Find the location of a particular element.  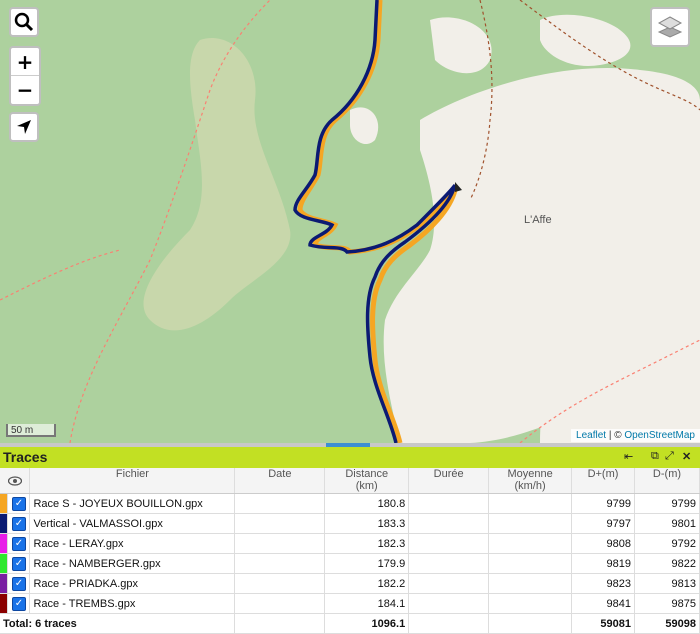

table-row: ✓ Vertical - VALMASSOI.gpx 183.3 9797 9801 is located at coordinates (350, 523).